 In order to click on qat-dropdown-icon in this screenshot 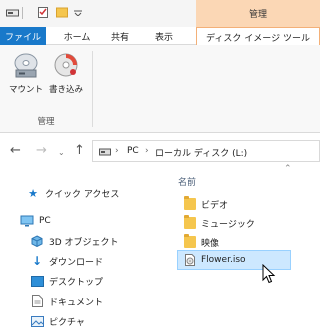, I will do `click(78, 13)`.